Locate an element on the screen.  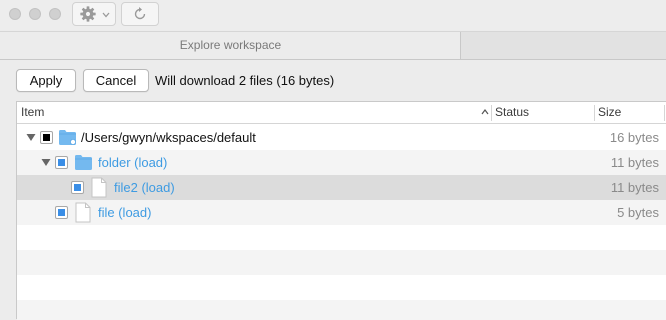
refresh-icon is located at coordinates (140, 13).